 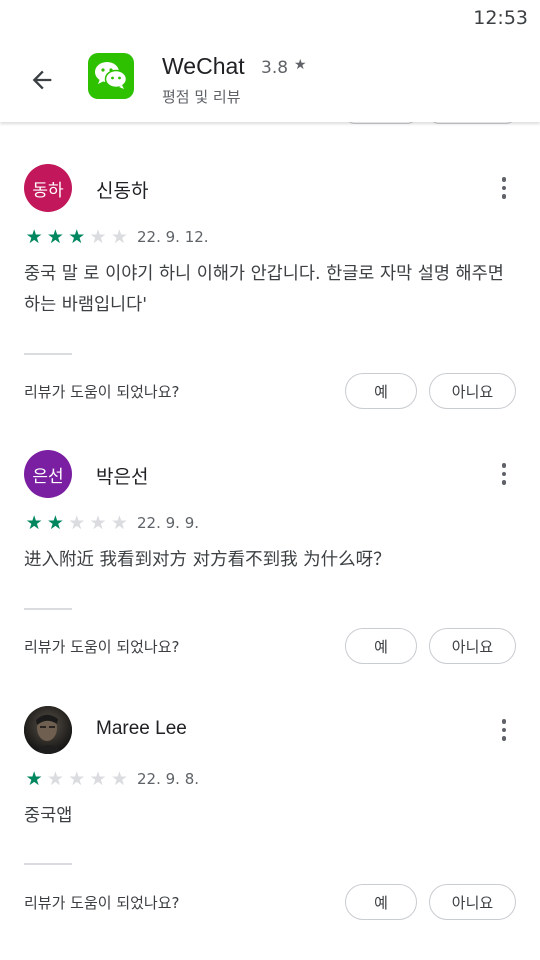 What do you see at coordinates (207, 560) in the screenshot?
I see `review-text: 进入附近 我看到对方 对方看不到我 为什么呀？` at bounding box center [207, 560].